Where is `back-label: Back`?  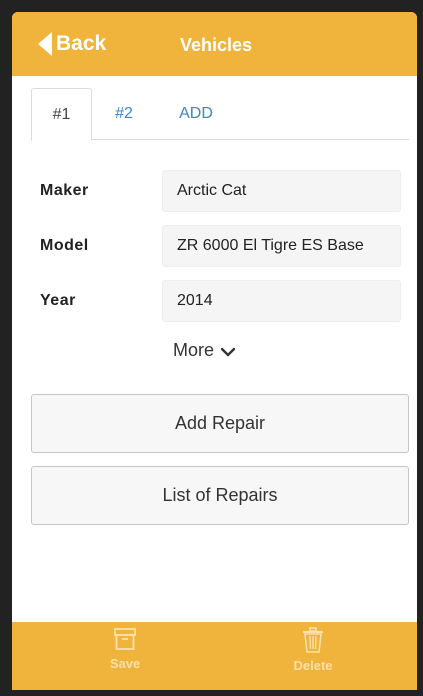
back-label: Back is located at coordinates (81, 43).